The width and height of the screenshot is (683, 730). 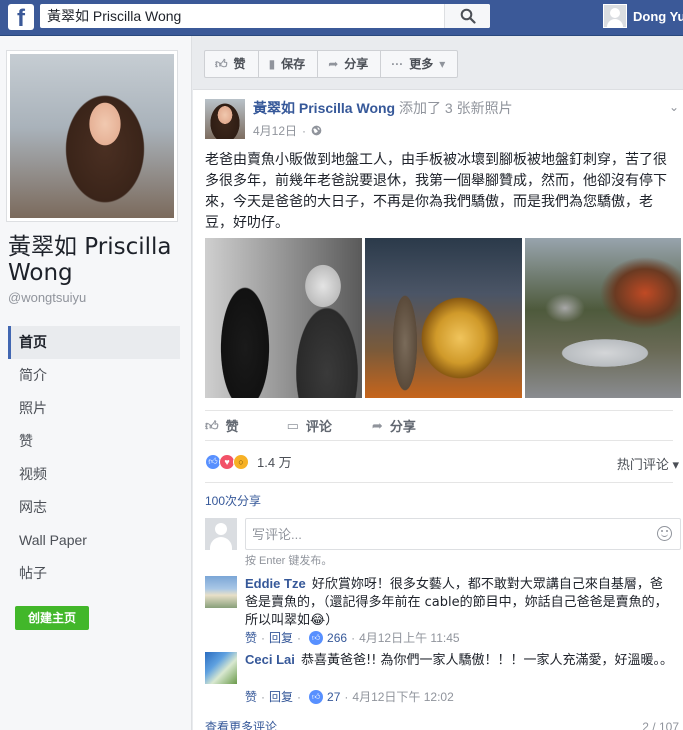 I want to click on comment-input, so click(x=463, y=534).